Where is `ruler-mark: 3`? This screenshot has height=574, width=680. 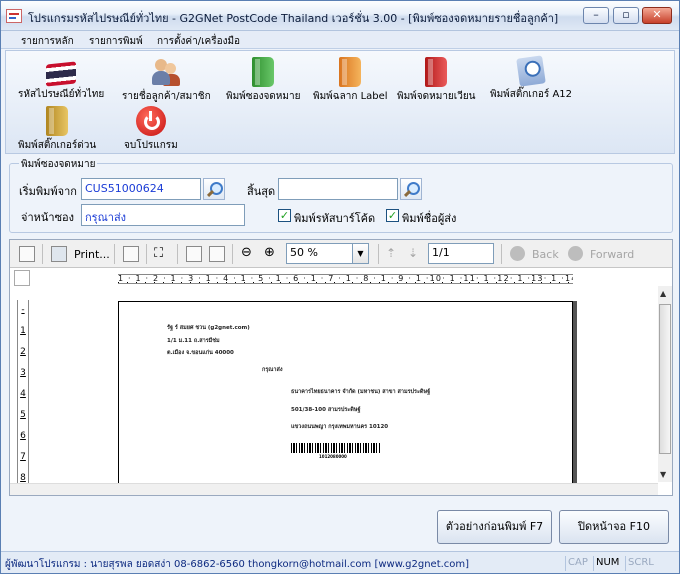 ruler-mark: 3 is located at coordinates (23, 373).